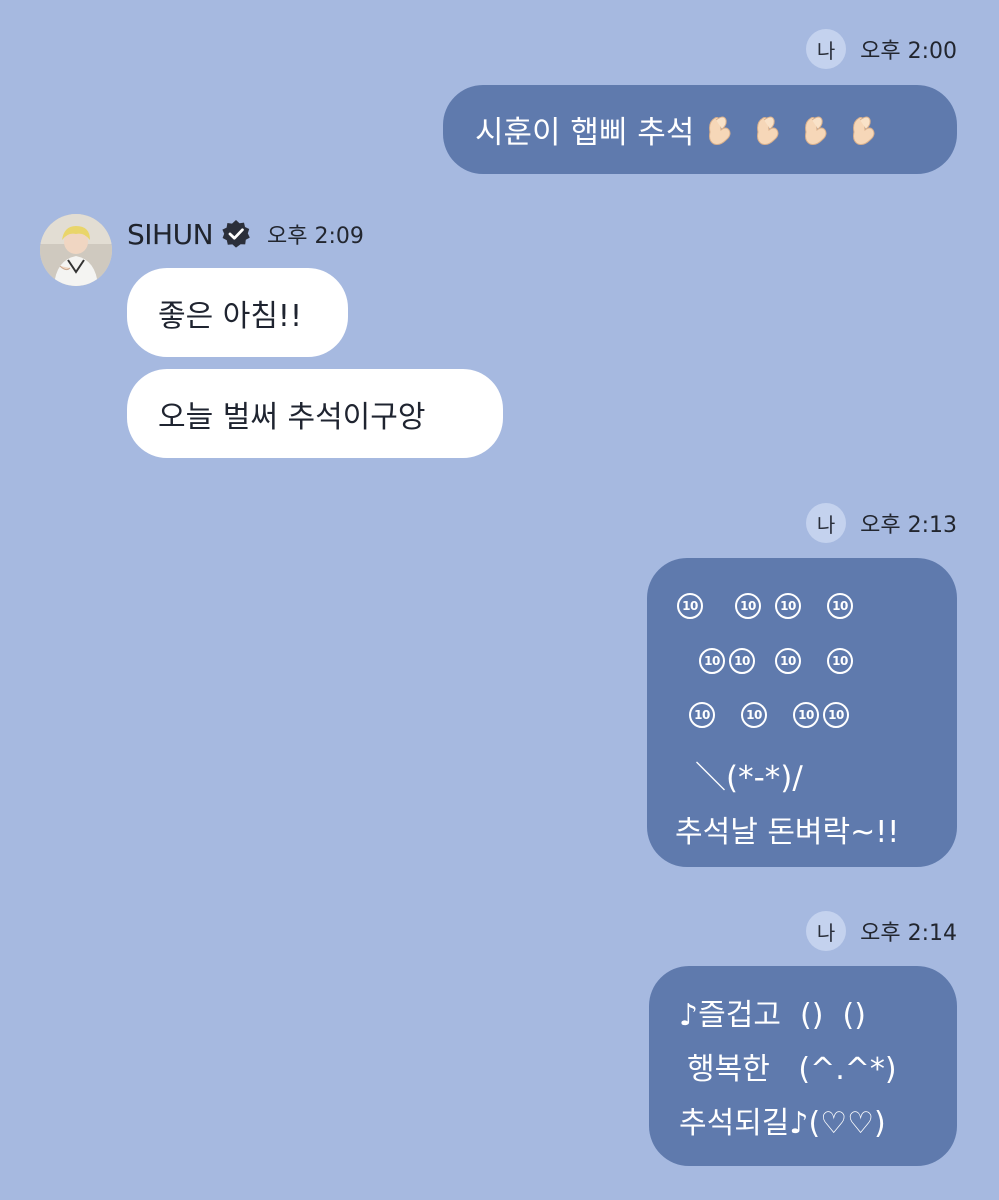 The height and width of the screenshot is (1200, 999). I want to click on verified-badge-icon, so click(236, 234).